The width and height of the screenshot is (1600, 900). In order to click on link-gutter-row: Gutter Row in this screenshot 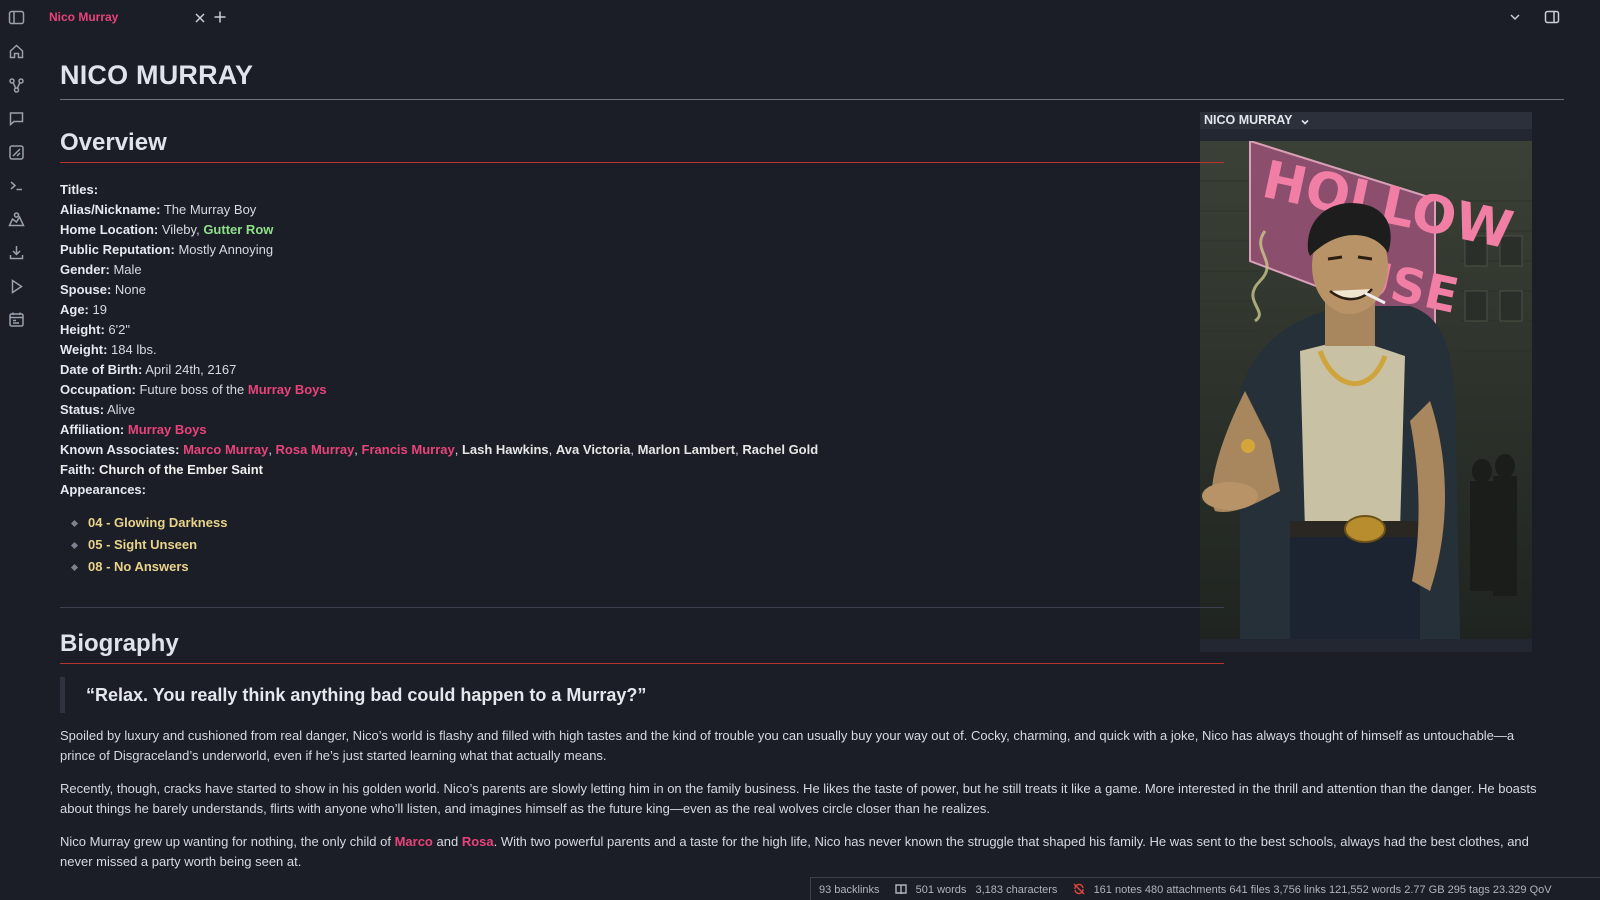, I will do `click(238, 229)`.